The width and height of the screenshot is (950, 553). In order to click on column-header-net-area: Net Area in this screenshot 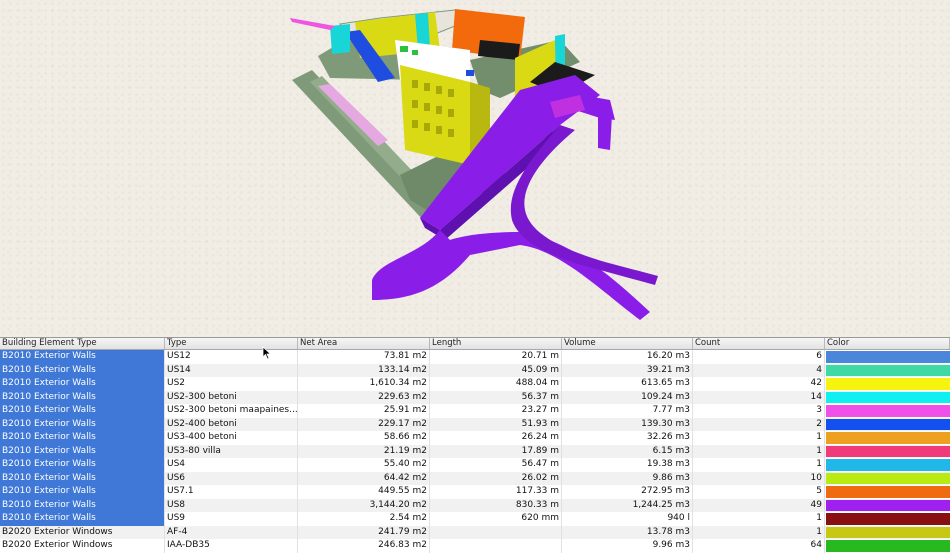, I will do `click(364, 343)`.